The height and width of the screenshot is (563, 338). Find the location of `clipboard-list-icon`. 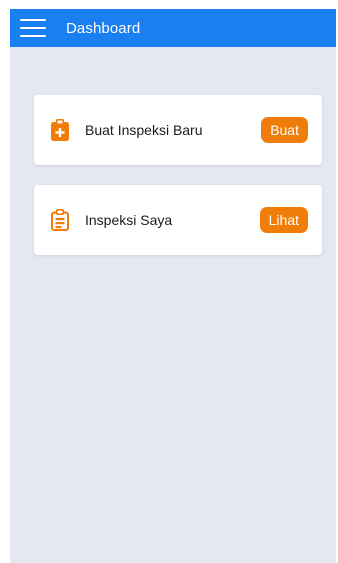

clipboard-list-icon is located at coordinates (60, 220).